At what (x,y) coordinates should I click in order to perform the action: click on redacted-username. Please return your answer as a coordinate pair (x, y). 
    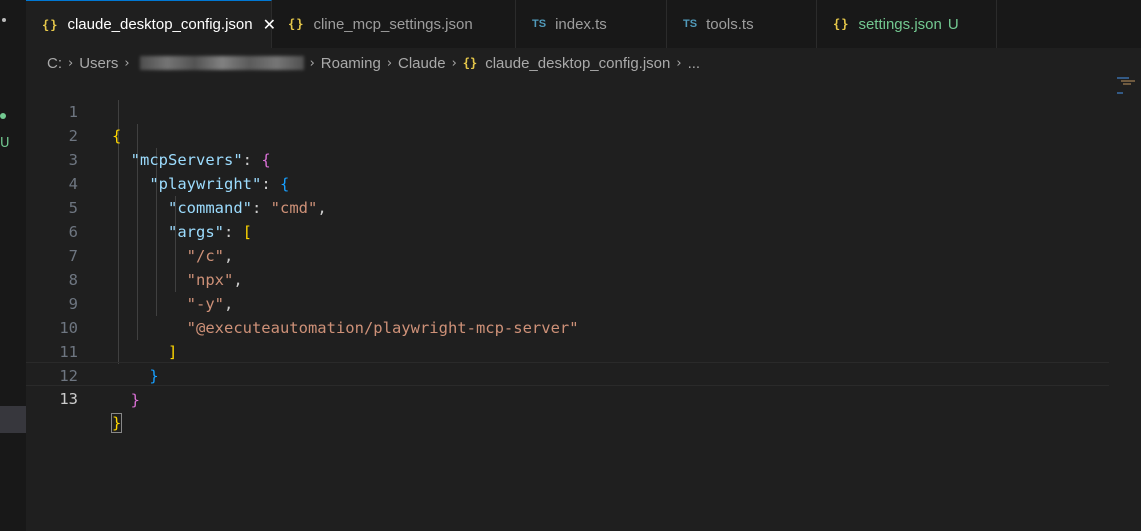
    Looking at the image, I should click on (221, 63).